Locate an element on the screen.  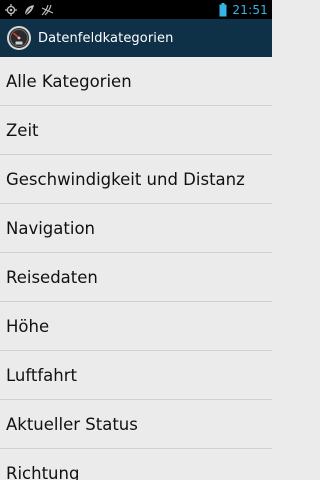
list-item-label: Alle Kategorien is located at coordinates (69, 81).